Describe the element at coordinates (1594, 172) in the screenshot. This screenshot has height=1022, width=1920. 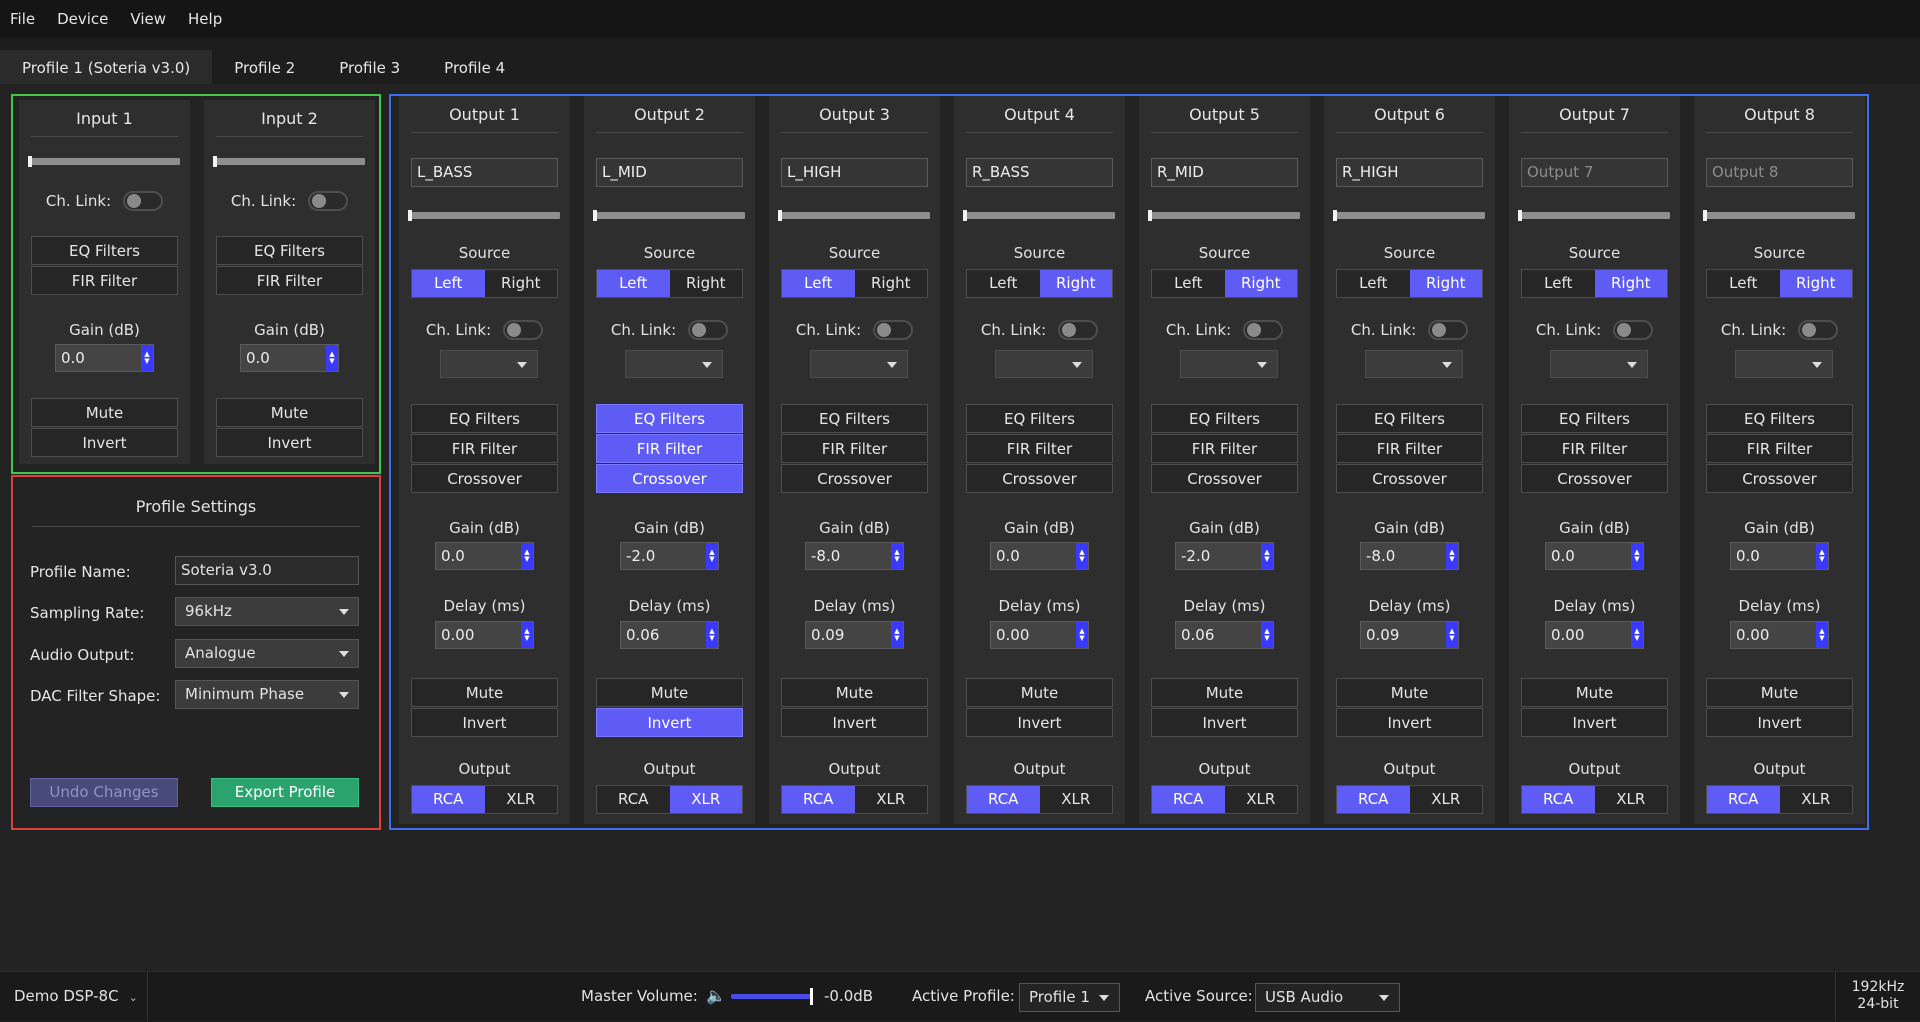
I see `channel-name-input: Output 7` at that location.